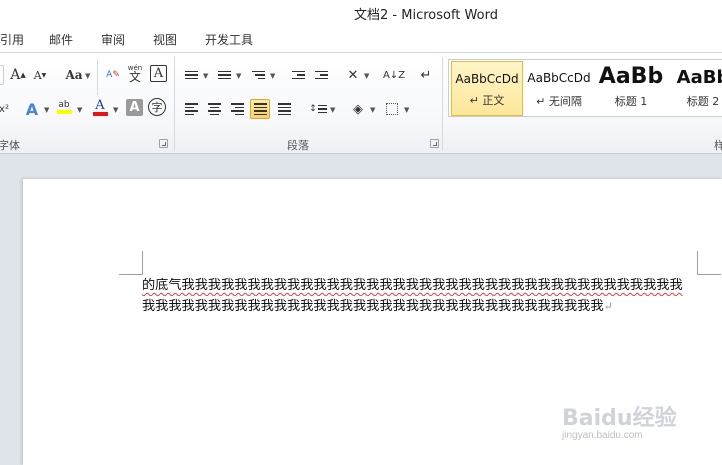 The image size is (722, 465). I want to click on tab-references: 引用, so click(12, 39).